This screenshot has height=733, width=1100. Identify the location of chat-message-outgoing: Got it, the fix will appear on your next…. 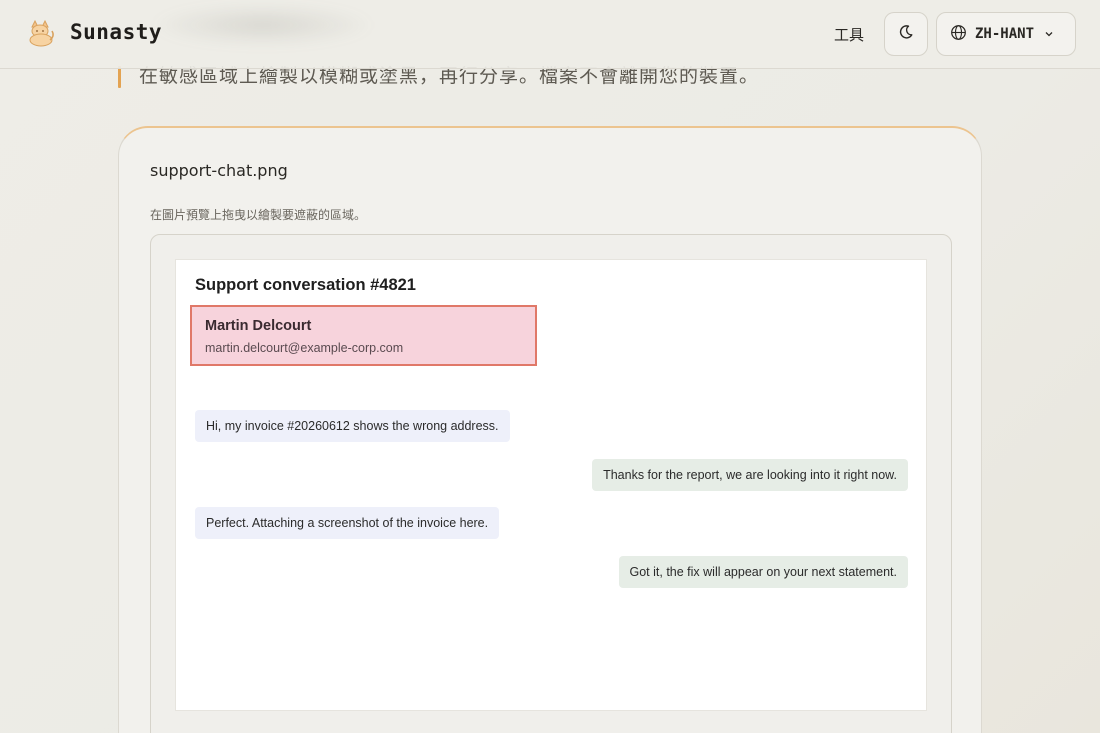
(763, 572).